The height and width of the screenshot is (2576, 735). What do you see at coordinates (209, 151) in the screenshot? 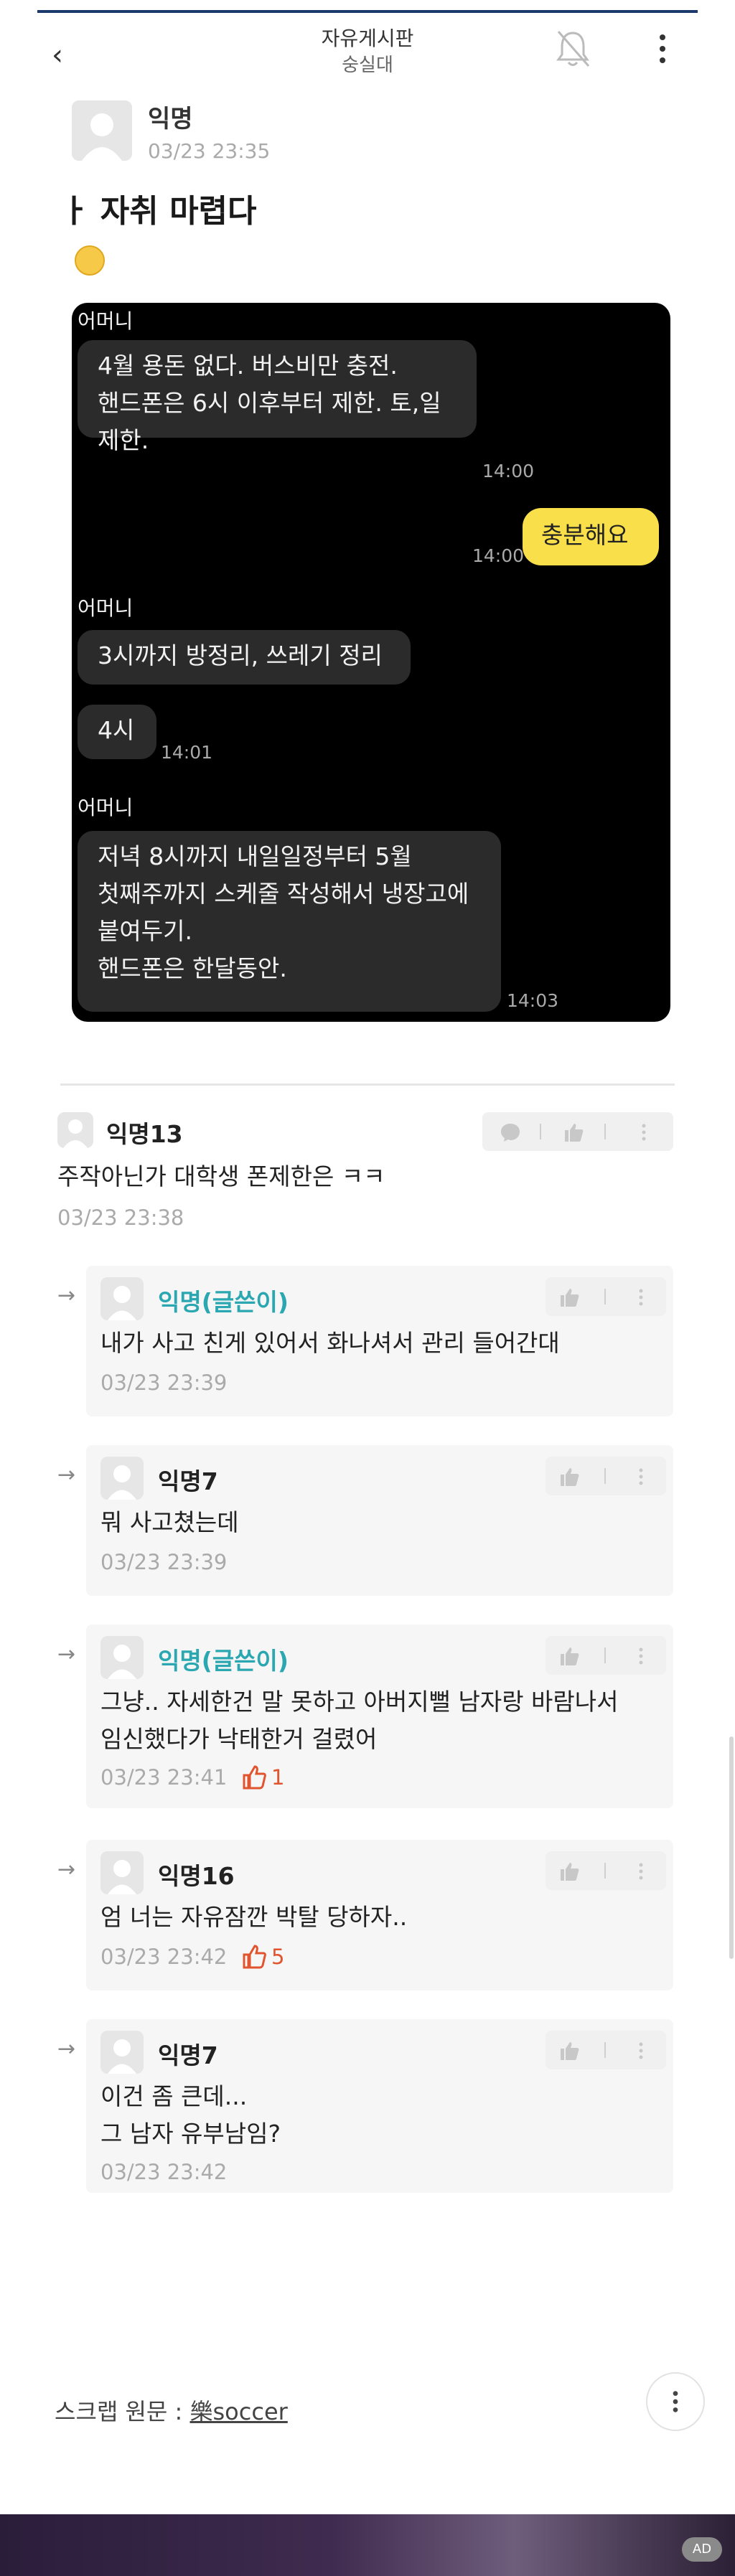
I see `post-timestamp: 03/23 23:35` at bounding box center [209, 151].